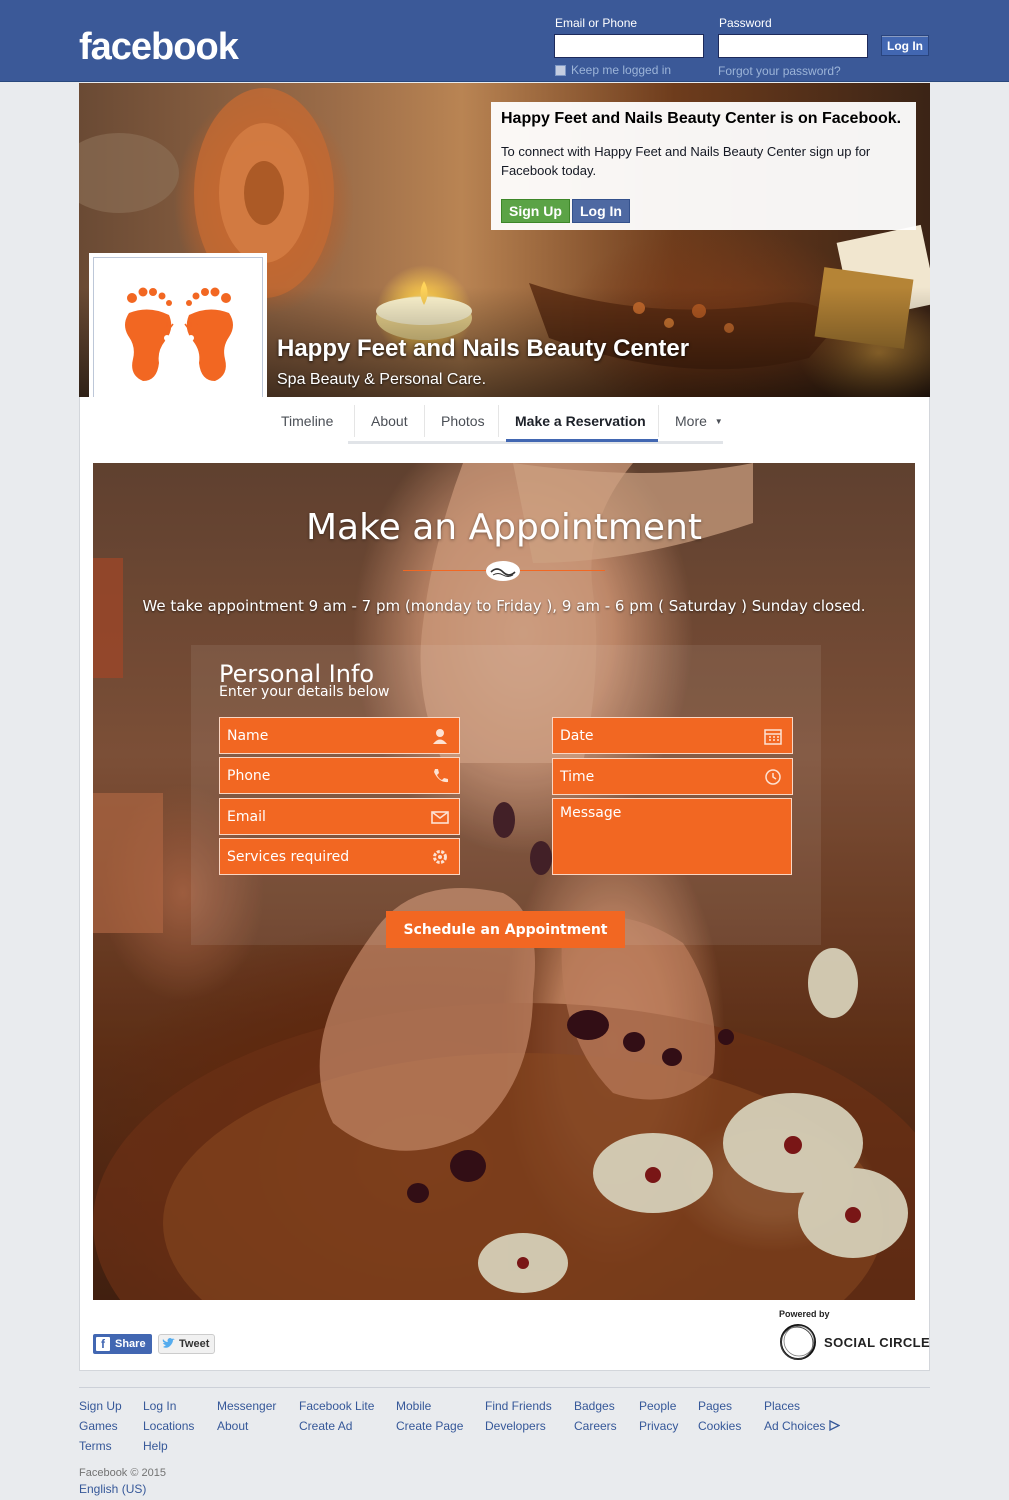  I want to click on services-field: Services required, so click(339, 856).